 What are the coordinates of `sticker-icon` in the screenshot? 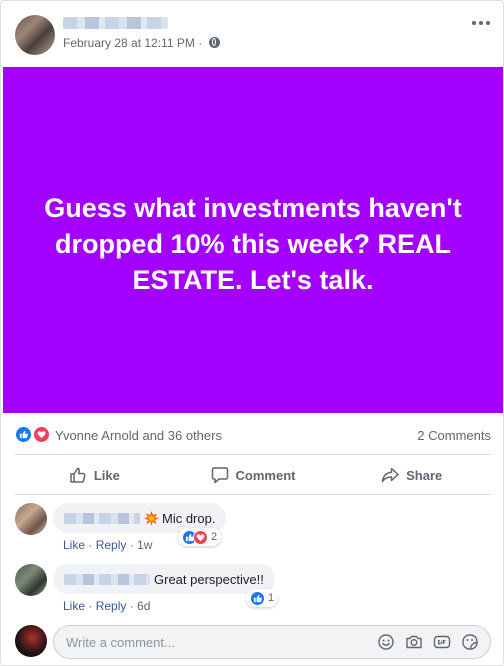 It's located at (470, 642).